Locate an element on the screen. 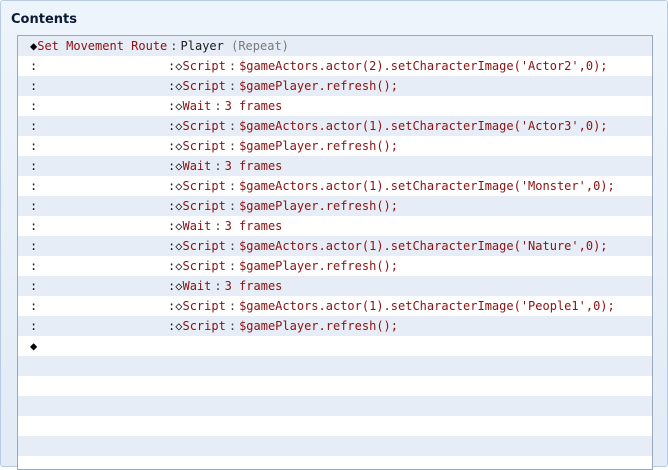  filled-diamond-icon: ◆ is located at coordinates (34, 346).